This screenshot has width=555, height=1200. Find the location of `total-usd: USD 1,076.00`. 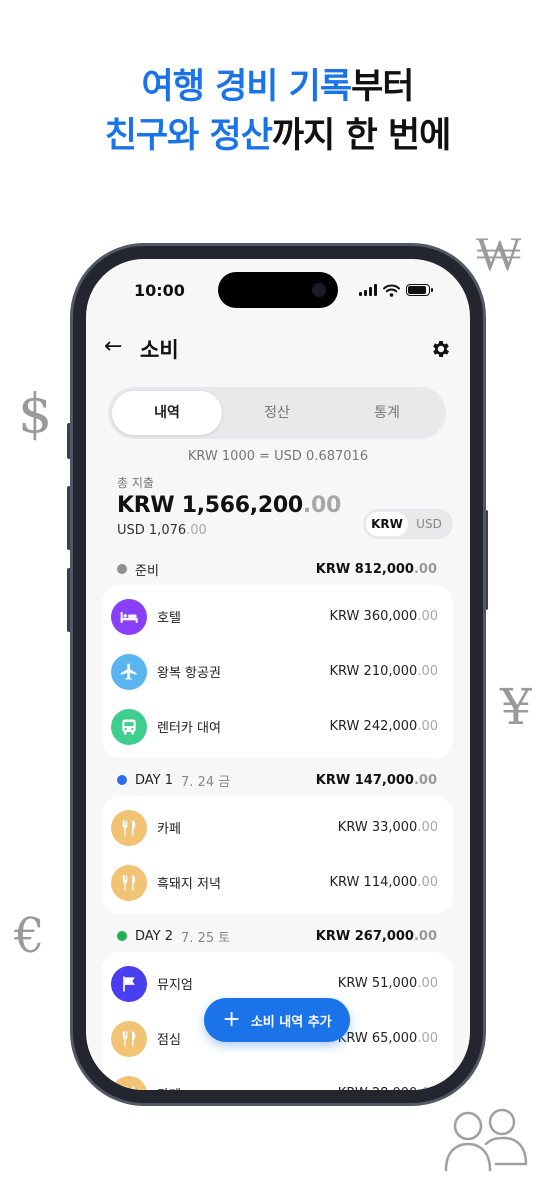

total-usd: USD 1,076.00 is located at coordinates (162, 530).